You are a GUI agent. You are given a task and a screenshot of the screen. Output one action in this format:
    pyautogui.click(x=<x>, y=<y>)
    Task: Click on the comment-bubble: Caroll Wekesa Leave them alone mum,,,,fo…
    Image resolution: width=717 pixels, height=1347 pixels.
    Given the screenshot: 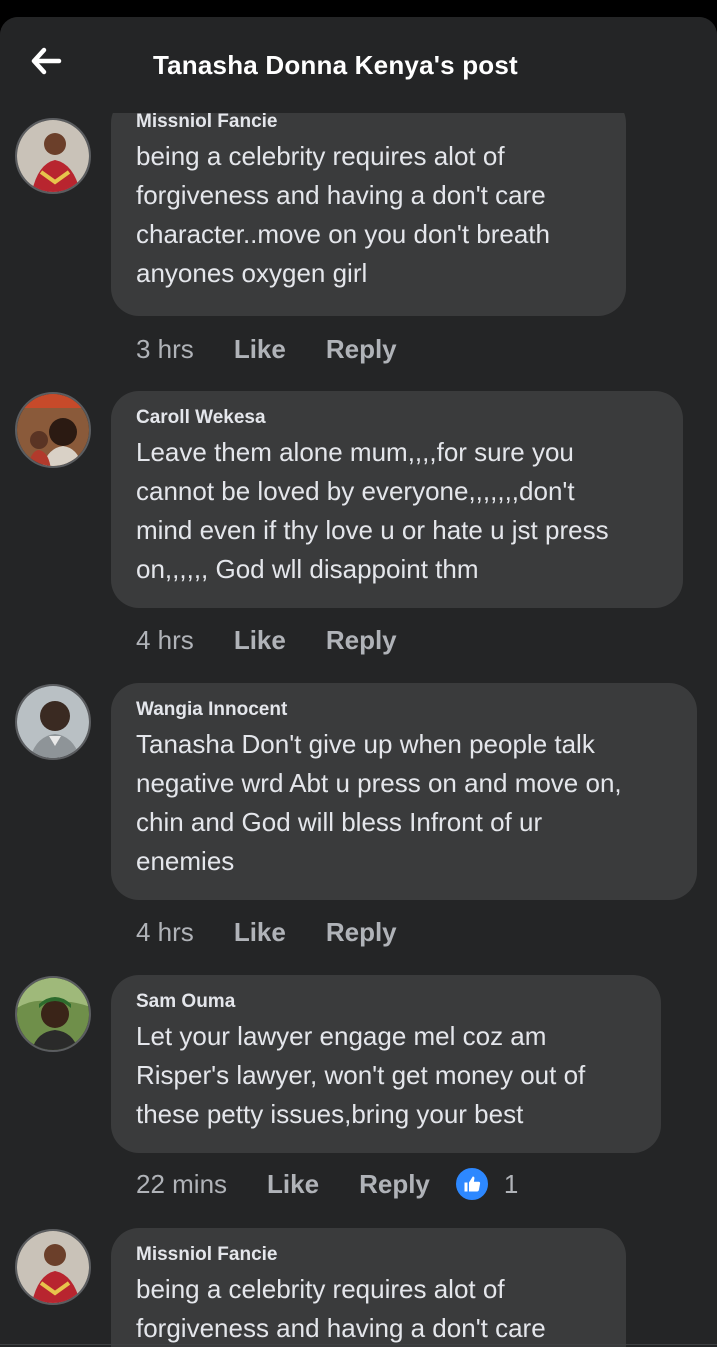 What is the action you would take?
    pyautogui.click(x=397, y=499)
    